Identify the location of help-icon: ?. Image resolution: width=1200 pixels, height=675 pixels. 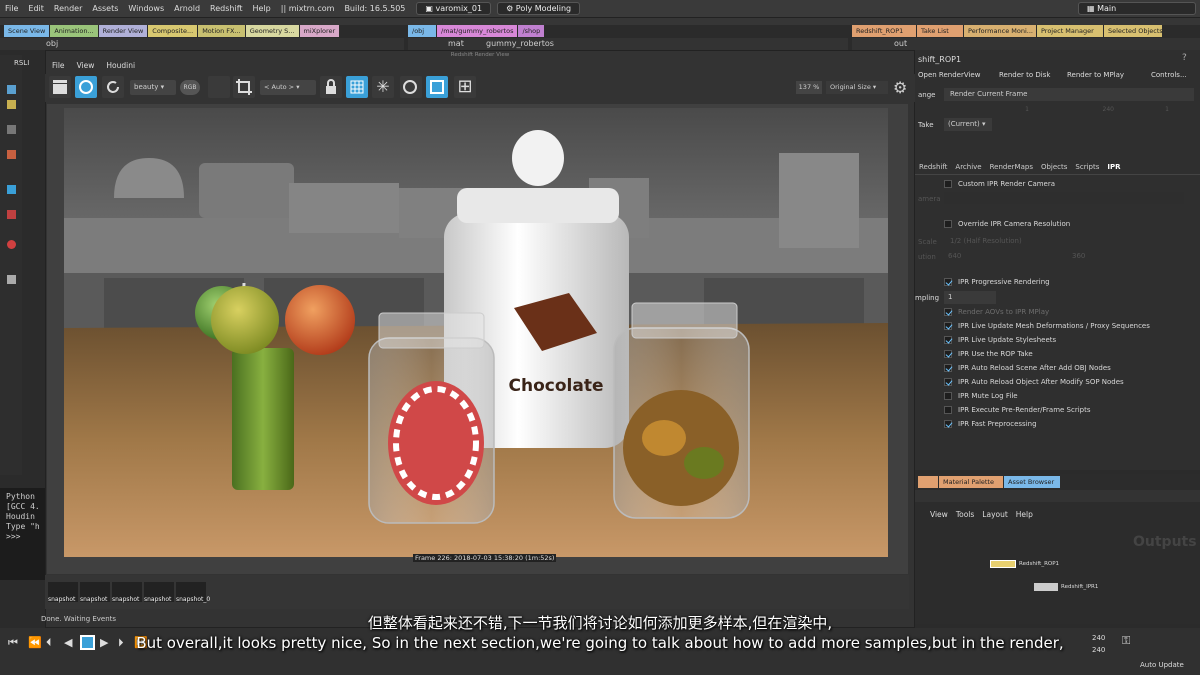
(1184, 58).